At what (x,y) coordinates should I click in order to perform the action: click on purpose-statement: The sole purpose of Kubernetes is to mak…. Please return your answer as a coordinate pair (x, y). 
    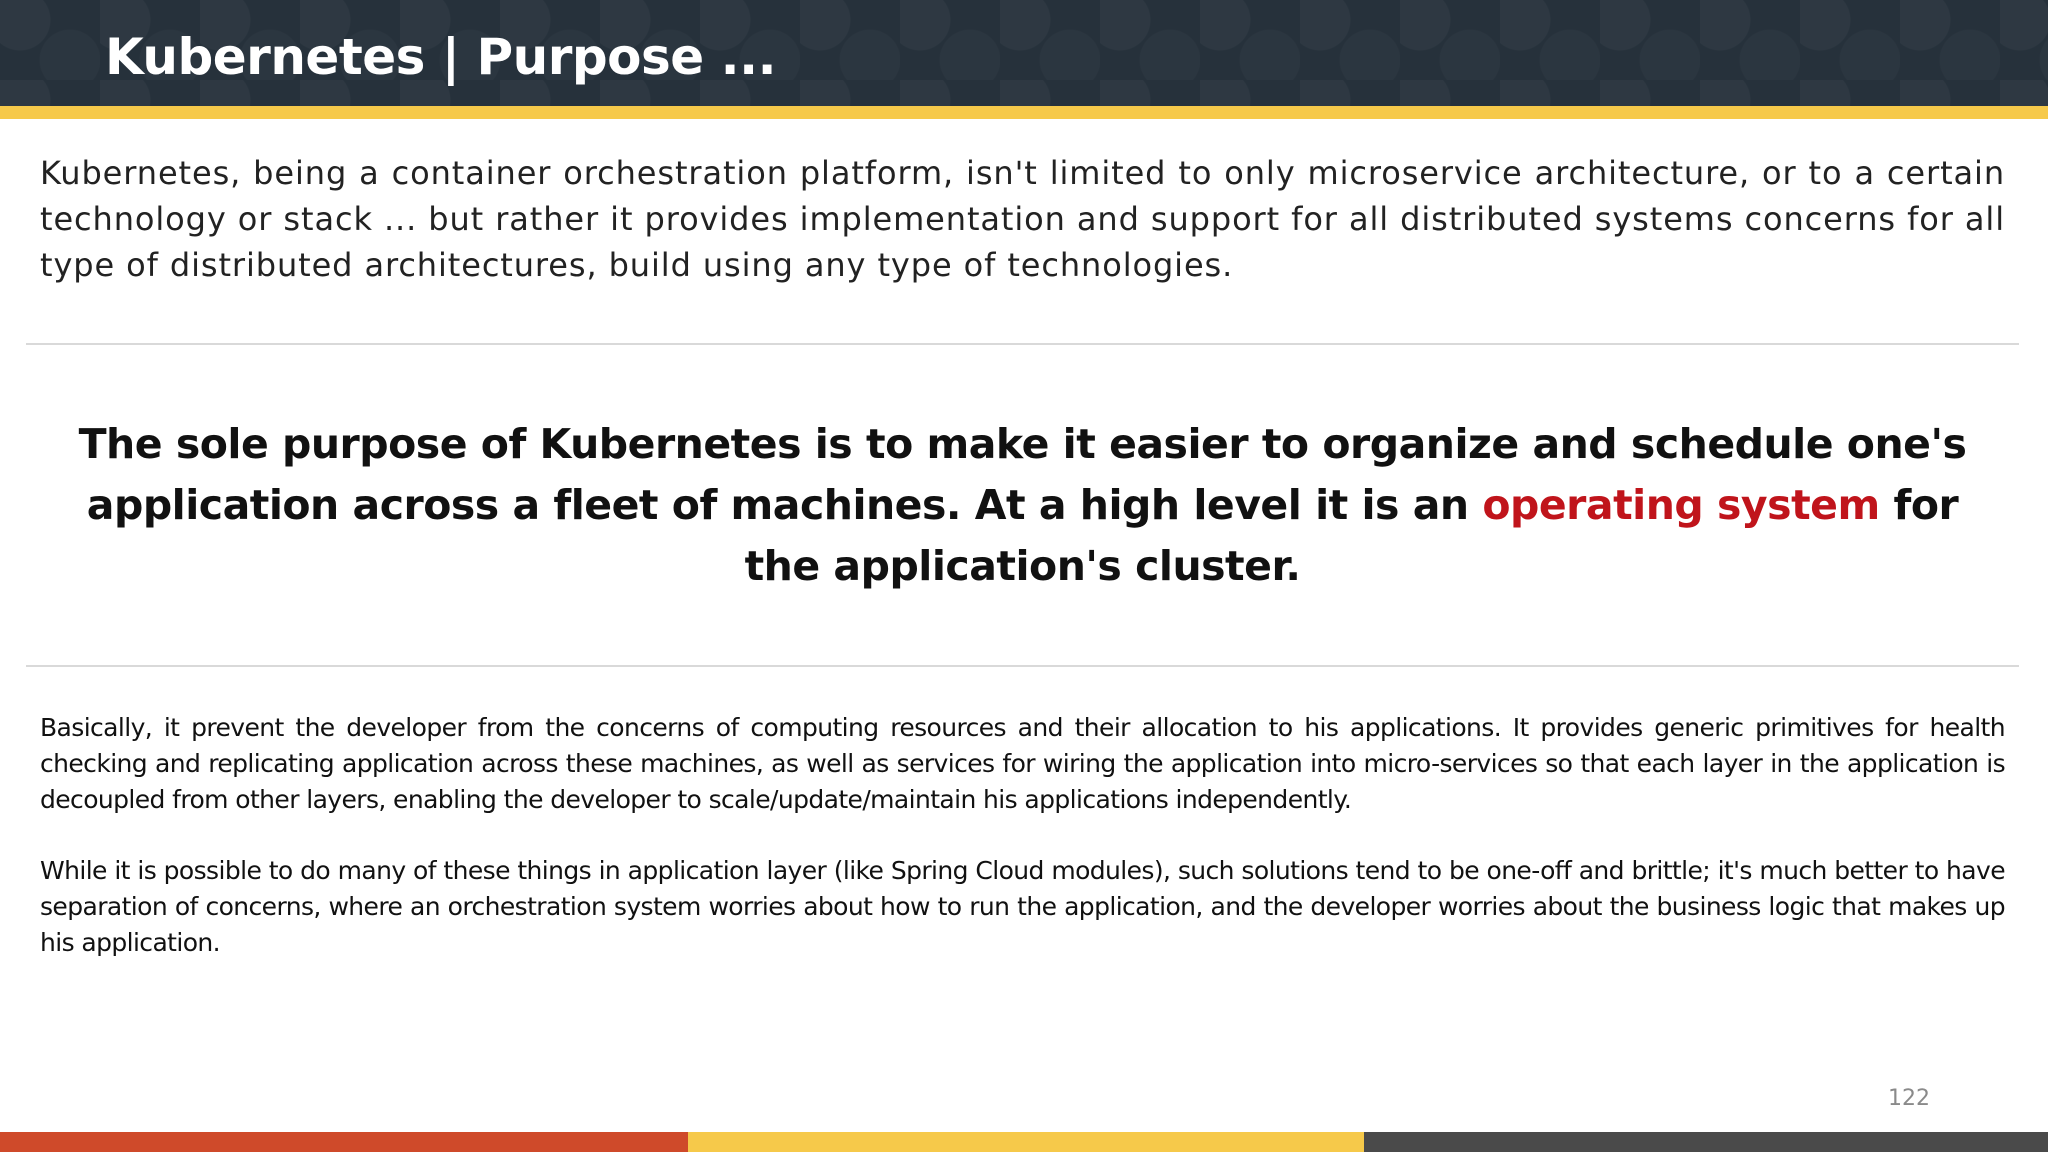
    Looking at the image, I should click on (1022, 505).